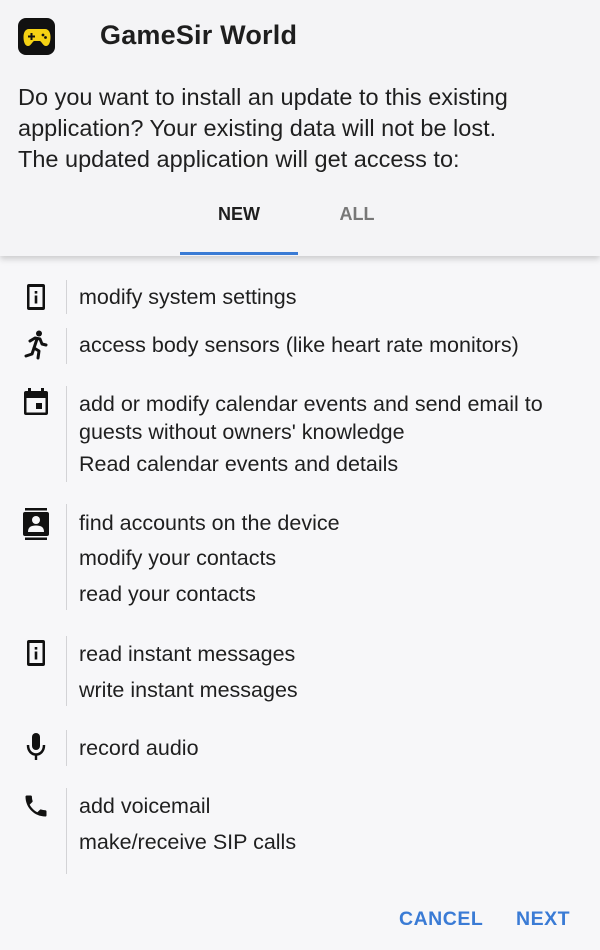 Image resolution: width=600 pixels, height=950 pixels. What do you see at coordinates (167, 594) in the screenshot?
I see `permission-text: read your contacts` at bounding box center [167, 594].